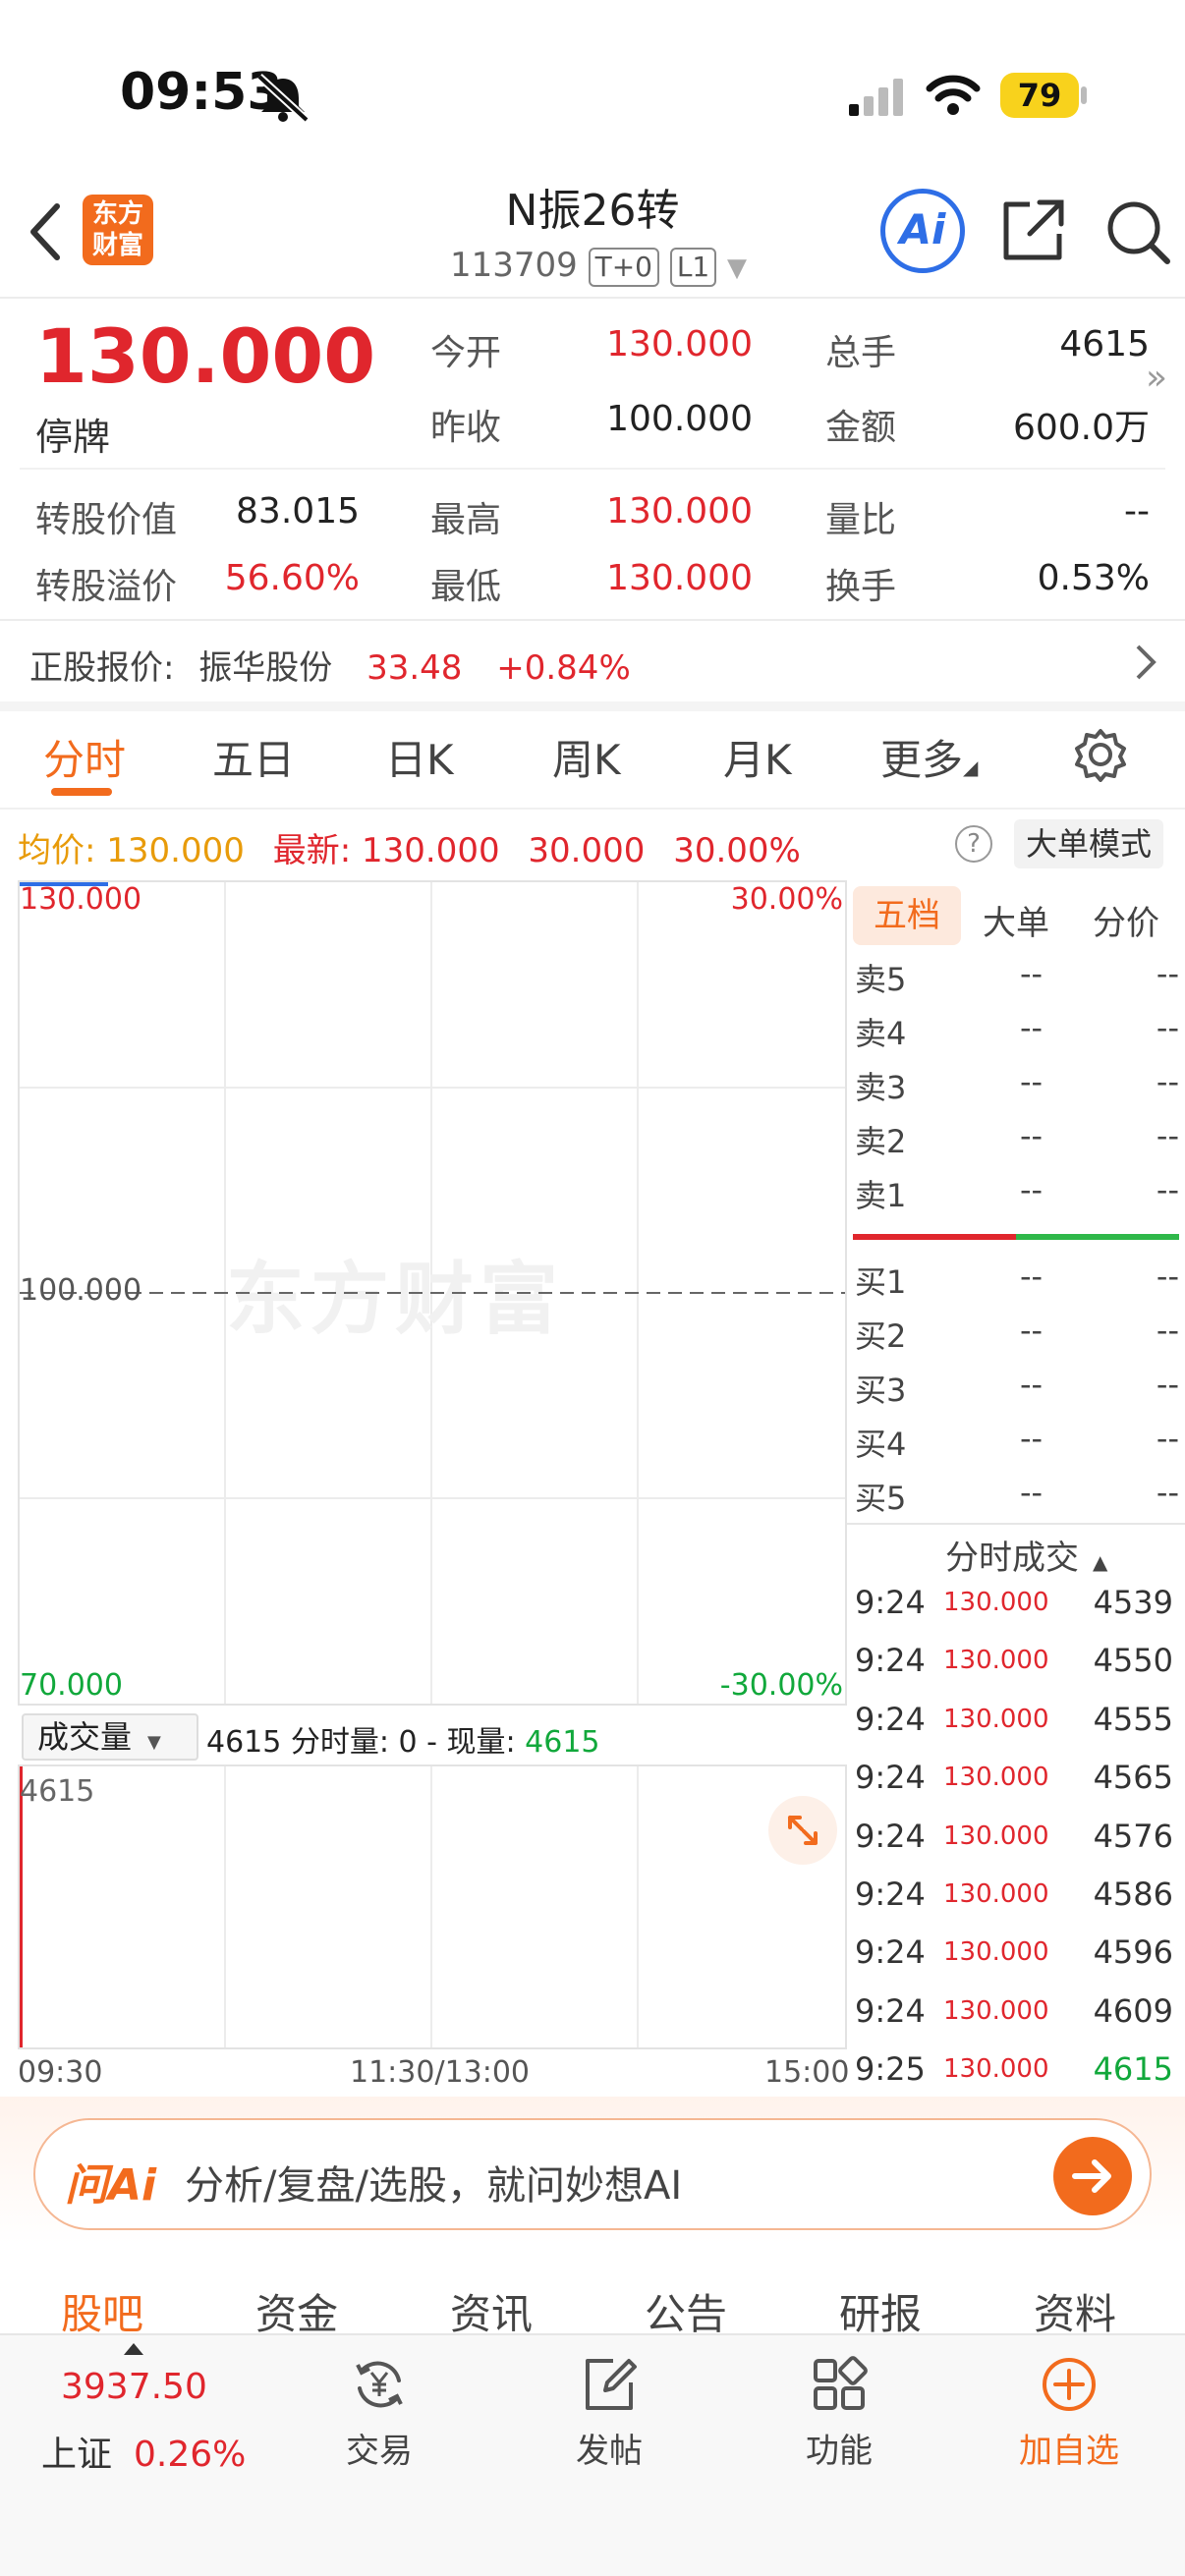 This screenshot has height=2576, width=1185. What do you see at coordinates (1017, 976) in the screenshot?
I see `sell-row-5: 卖5 -- --` at bounding box center [1017, 976].